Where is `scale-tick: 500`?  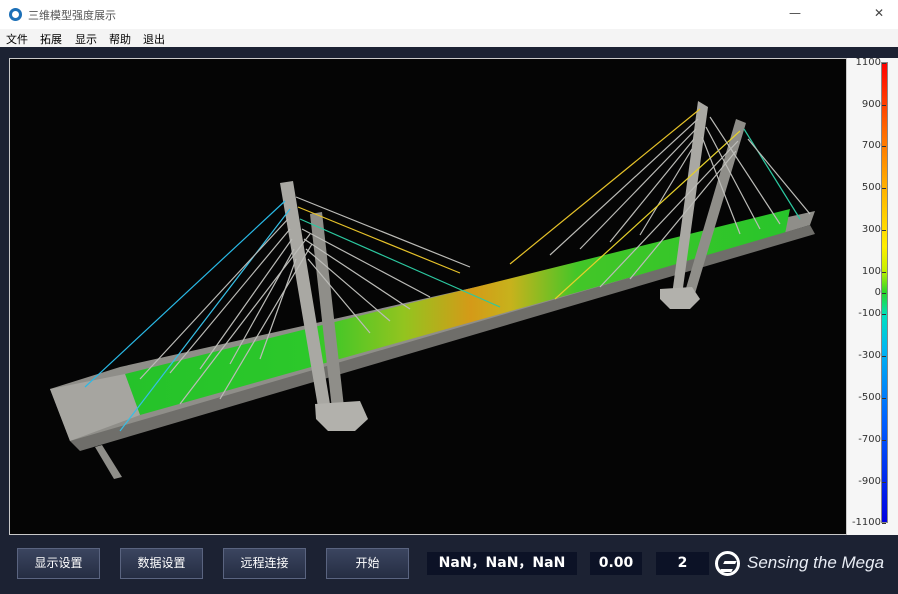 scale-tick: 500 is located at coordinates (866, 188).